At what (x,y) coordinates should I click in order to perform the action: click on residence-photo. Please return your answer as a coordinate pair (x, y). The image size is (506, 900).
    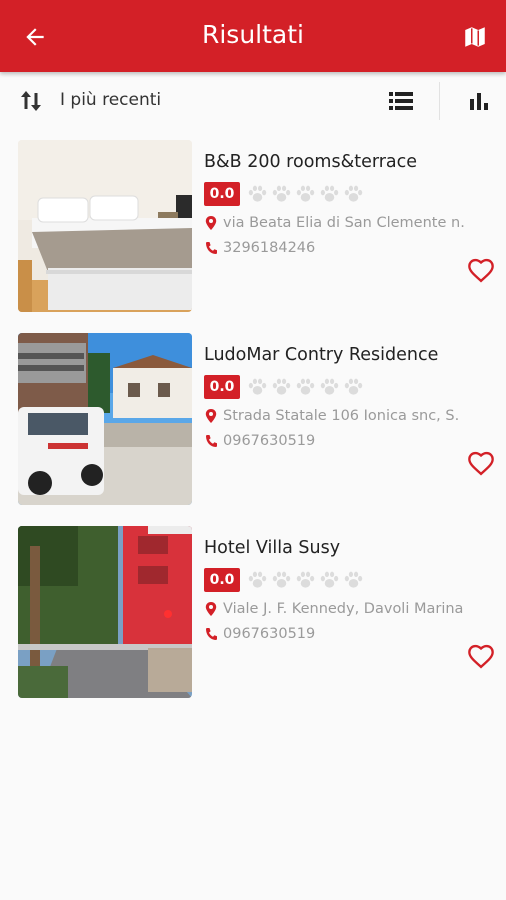
    Looking at the image, I should click on (105, 419).